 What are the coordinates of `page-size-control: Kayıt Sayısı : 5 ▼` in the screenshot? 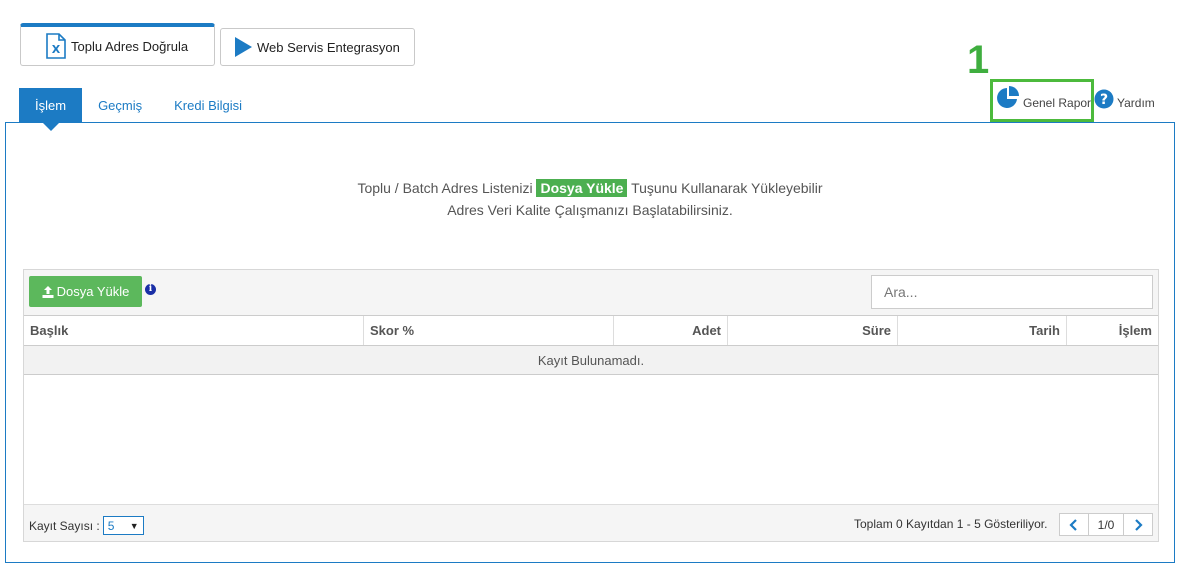 It's located at (86, 525).